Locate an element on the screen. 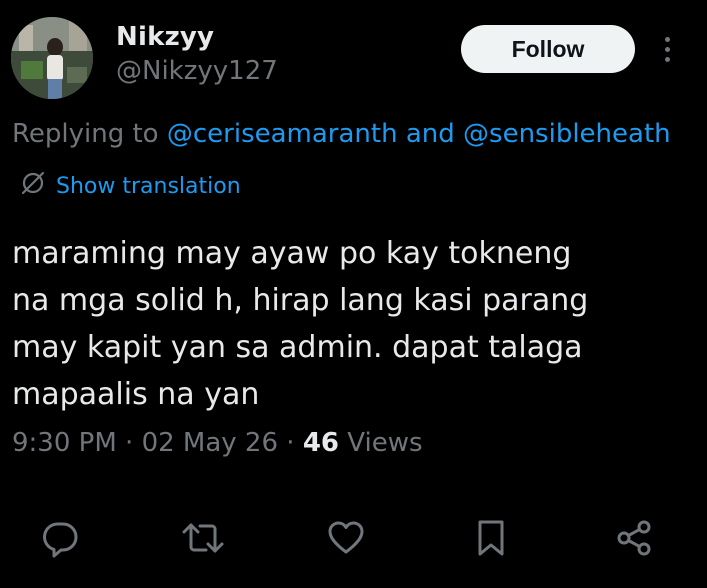 Image resolution: width=707 pixels, height=588 pixels. retweet-icon is located at coordinates (203, 538).